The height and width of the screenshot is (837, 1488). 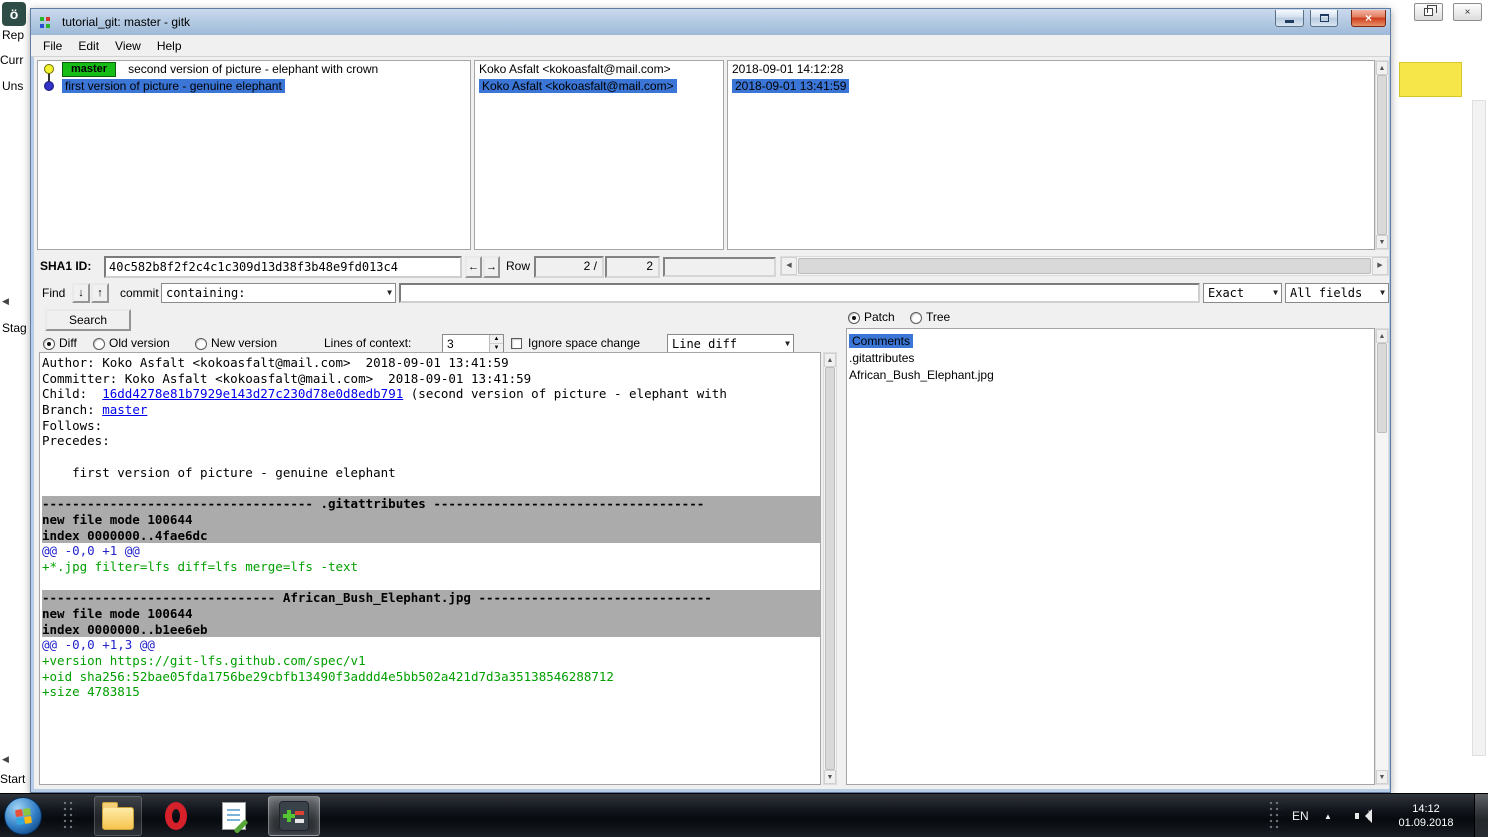 I want to click on diff-radio-label: Diff, so click(x=68, y=343).